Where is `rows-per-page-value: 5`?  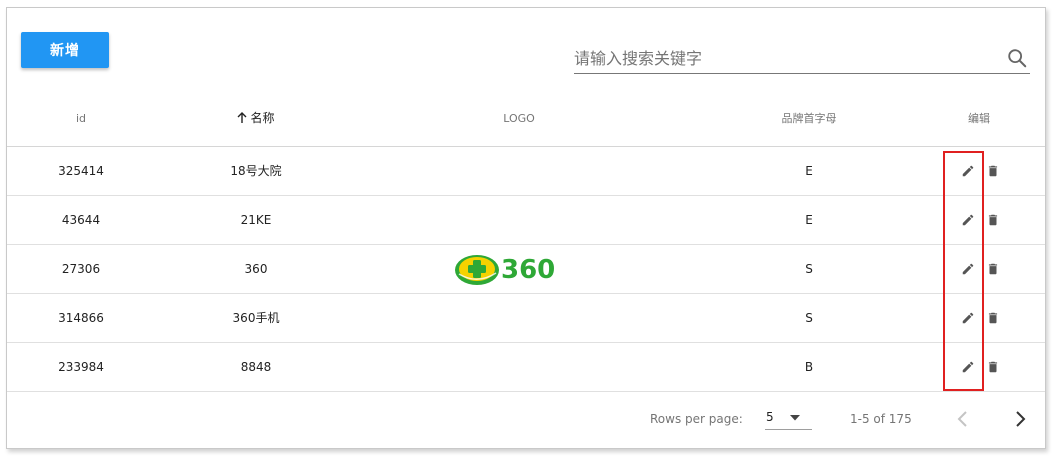 rows-per-page-value: 5 is located at coordinates (770, 417).